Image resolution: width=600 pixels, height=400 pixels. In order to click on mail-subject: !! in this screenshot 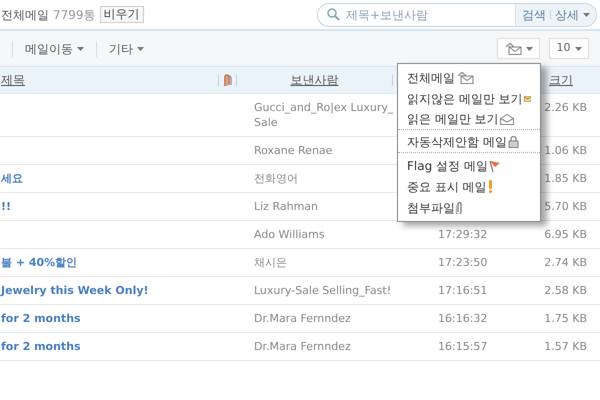, I will do `click(6, 206)`.